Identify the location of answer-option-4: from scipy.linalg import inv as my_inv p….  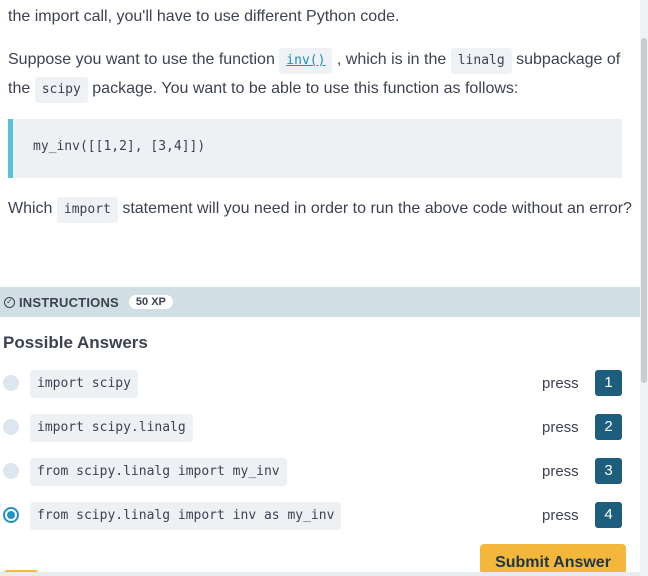
(320, 517).